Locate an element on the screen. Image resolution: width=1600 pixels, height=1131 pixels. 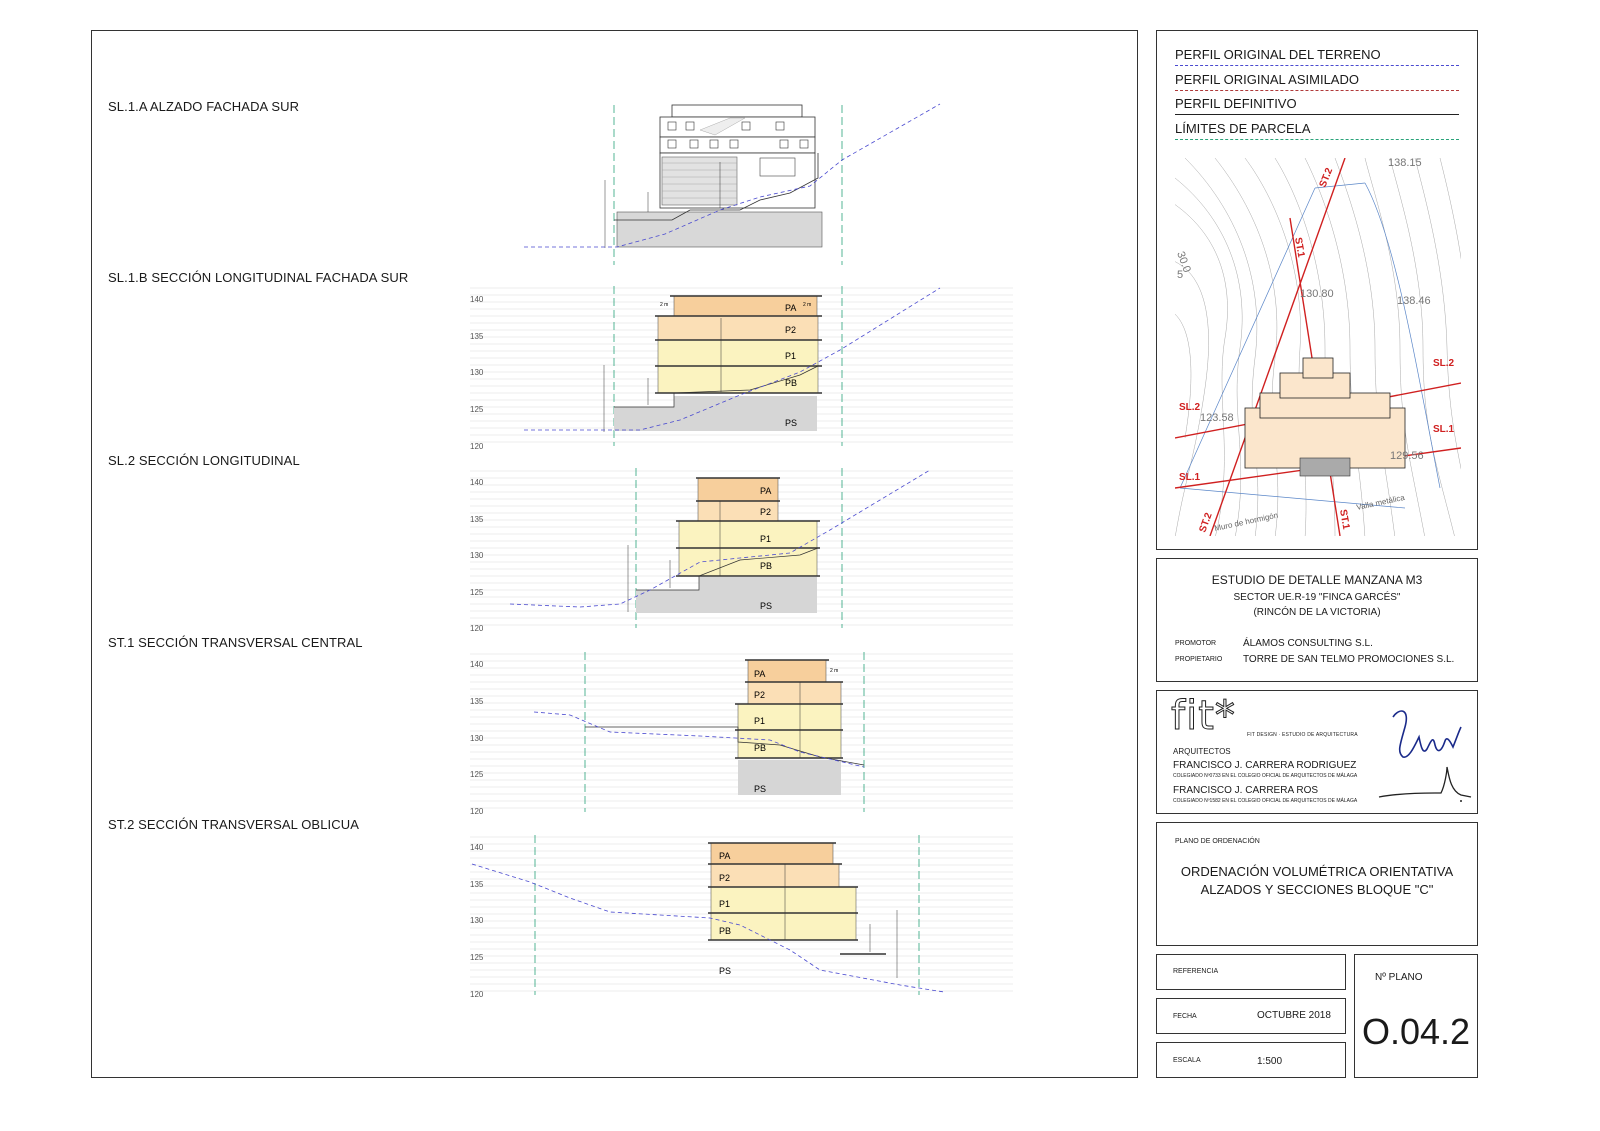
escala-value: 1:500 is located at coordinates (1270, 1061).